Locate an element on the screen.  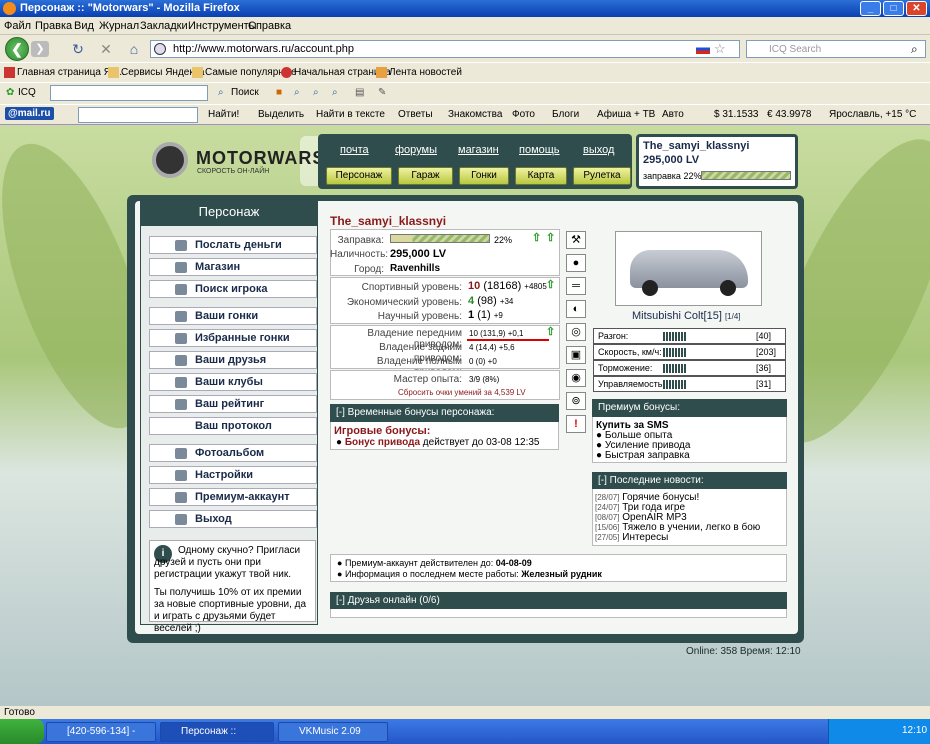
dating-link: Знакомства is located at coordinates (475, 114).